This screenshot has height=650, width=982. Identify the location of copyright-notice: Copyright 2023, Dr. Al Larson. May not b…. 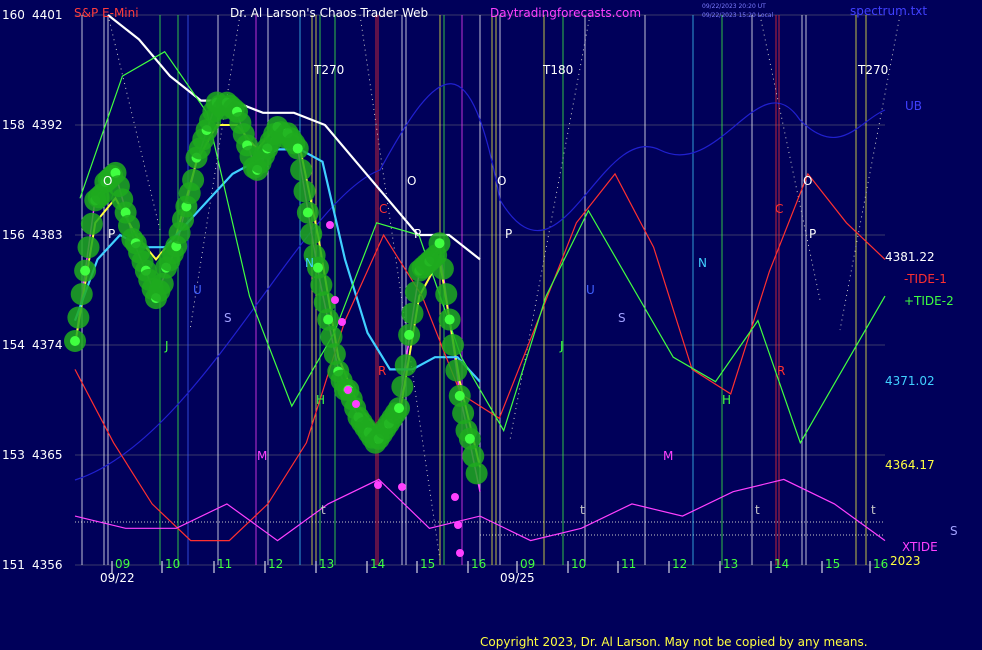
(674, 642).